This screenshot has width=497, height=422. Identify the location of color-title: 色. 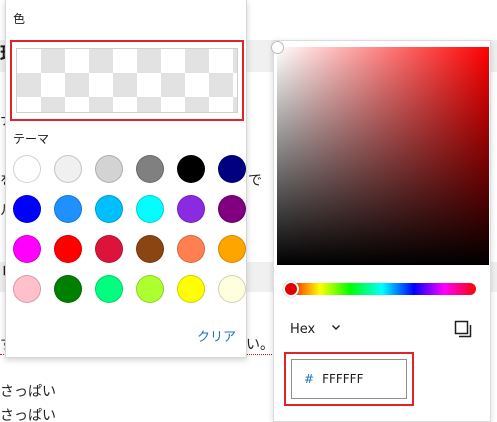
(19, 19).